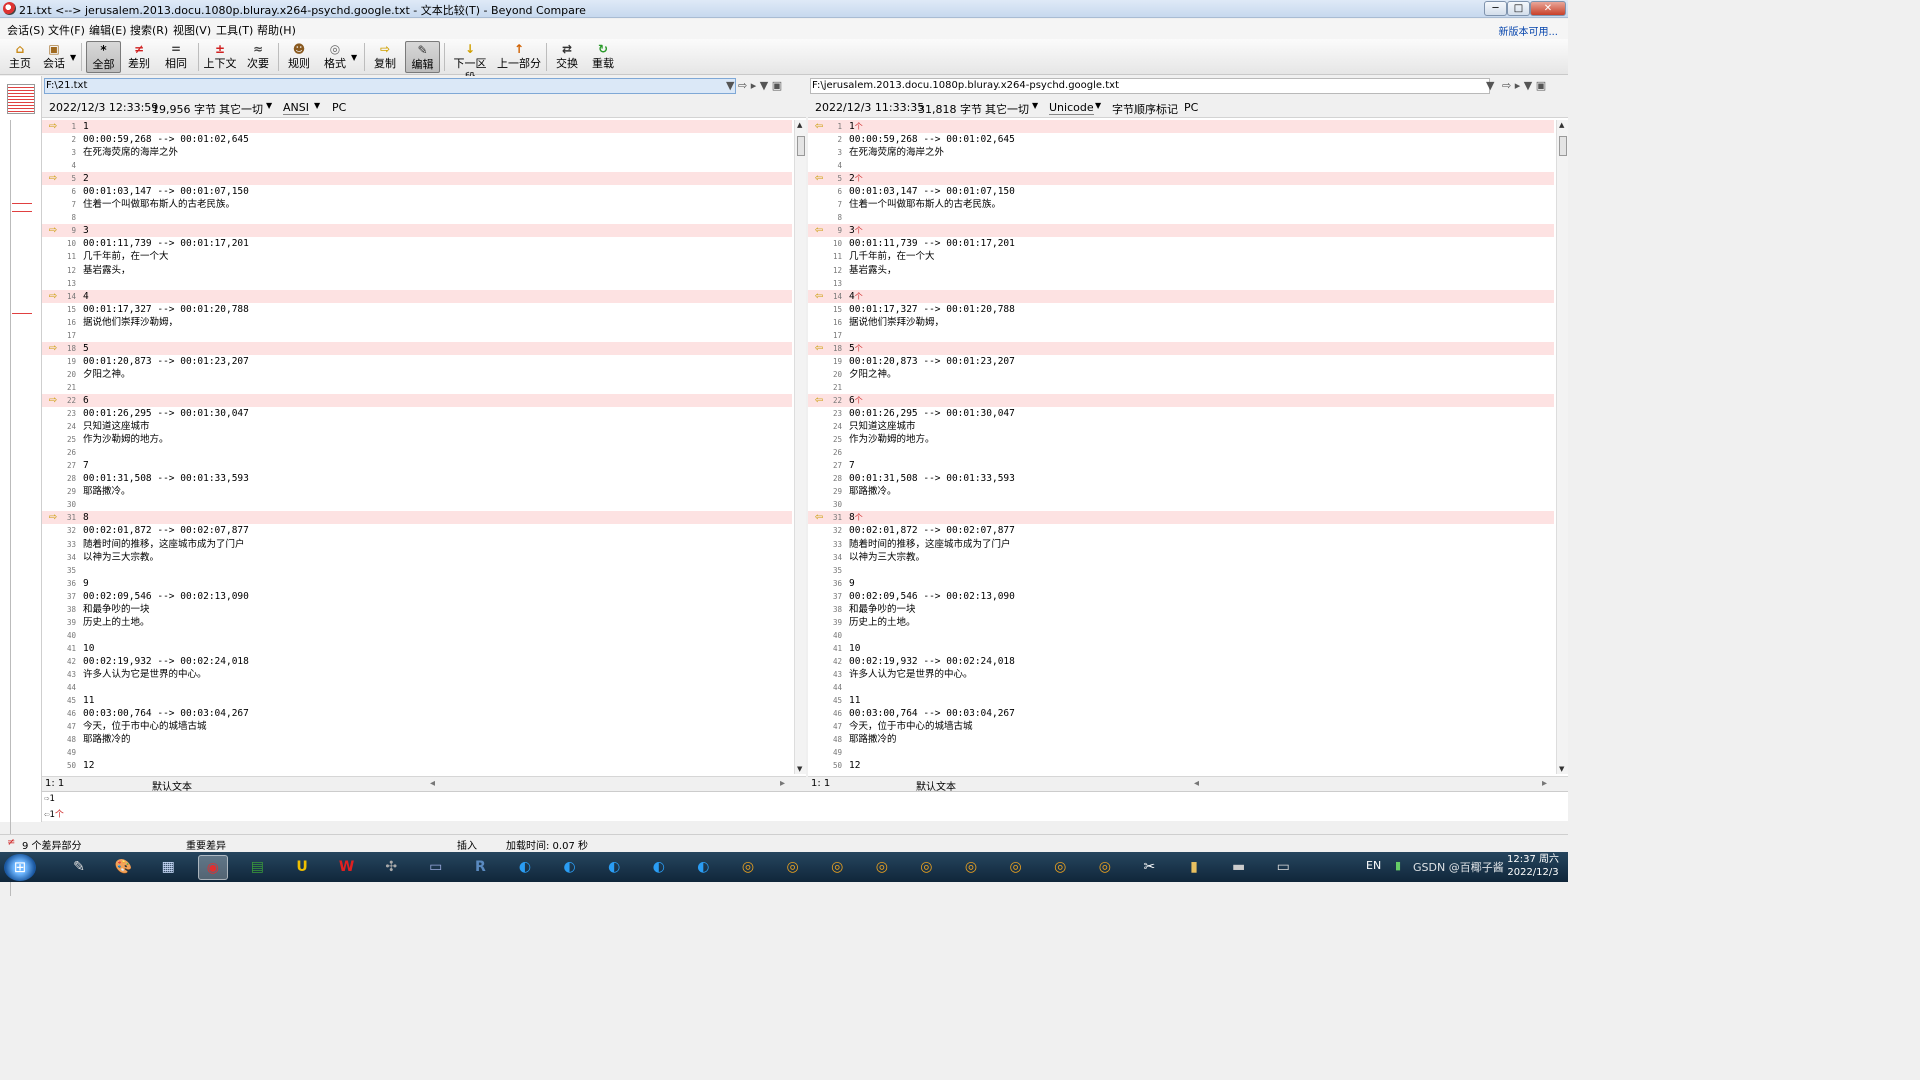 The height and width of the screenshot is (1080, 1920). Describe the element at coordinates (800, 447) in the screenshot. I see `left-vertical-scrollbar: ▲ ▼` at that location.